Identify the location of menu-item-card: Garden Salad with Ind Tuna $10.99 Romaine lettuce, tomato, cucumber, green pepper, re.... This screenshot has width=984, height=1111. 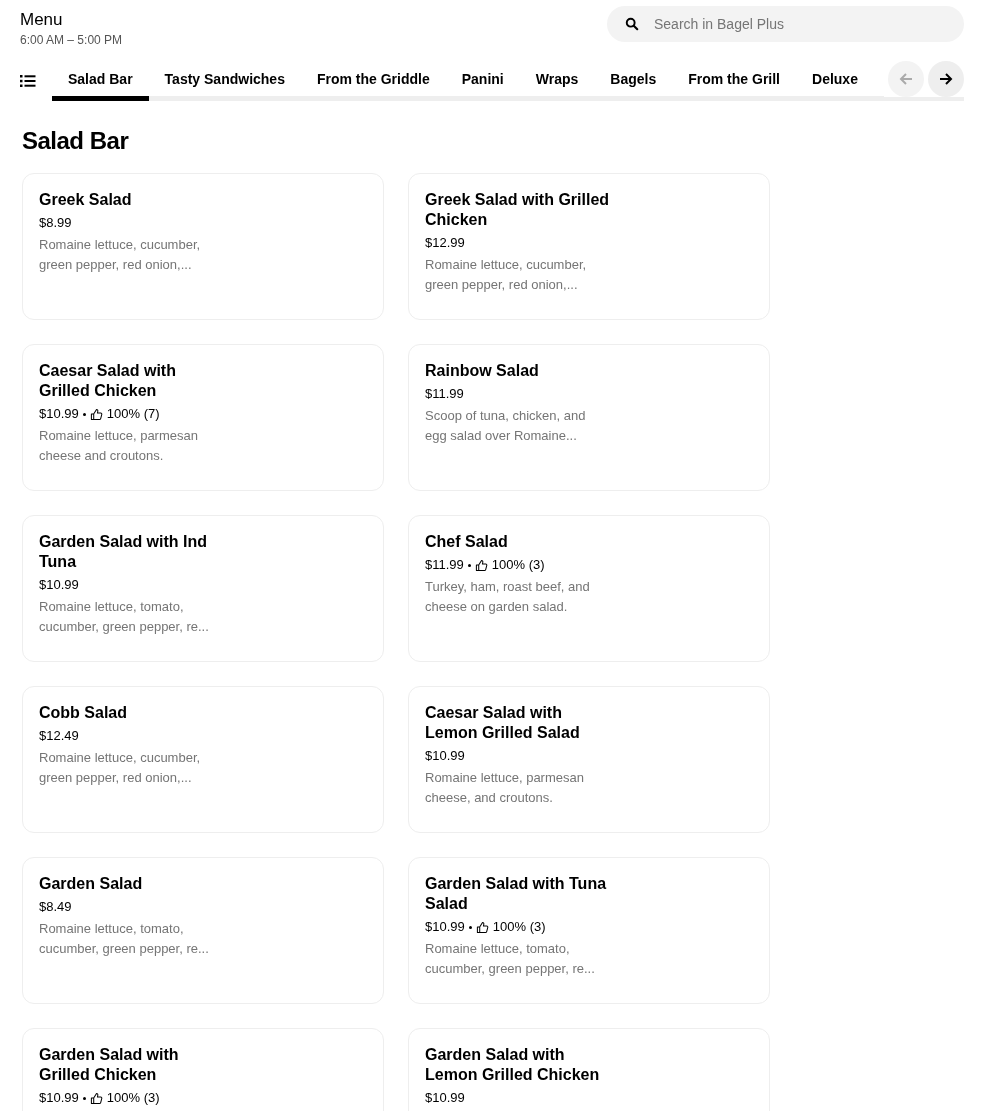
(203, 588).